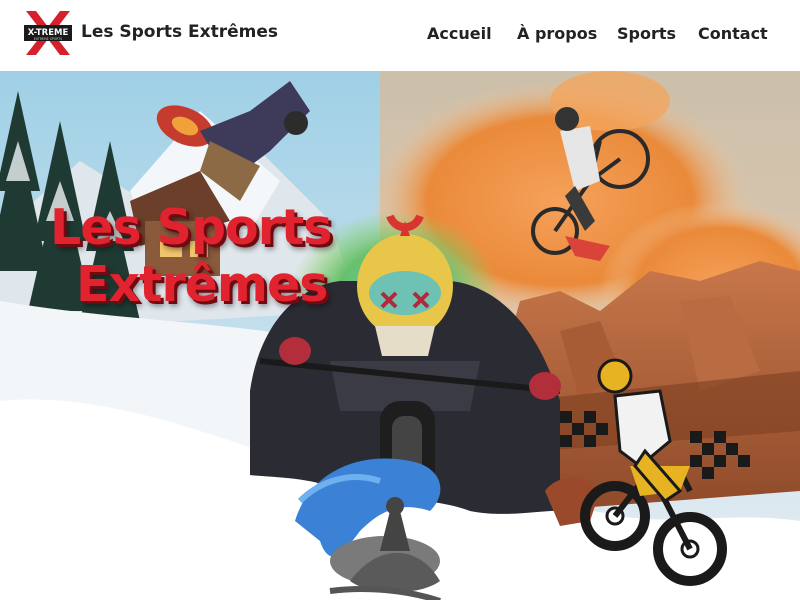 This screenshot has width=800, height=600. What do you see at coordinates (459, 33) in the screenshot?
I see `nav-accueil: Accueil` at bounding box center [459, 33].